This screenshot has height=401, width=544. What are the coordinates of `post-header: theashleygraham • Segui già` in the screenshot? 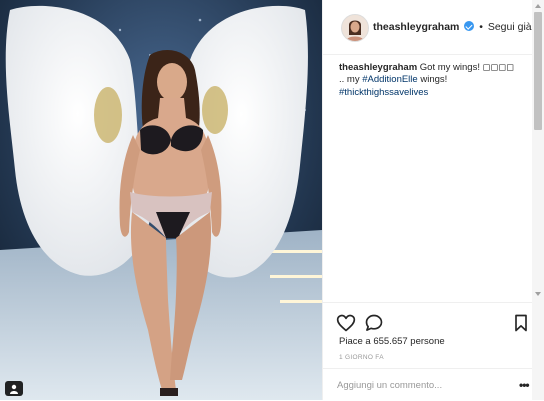 It's located at (428, 27).